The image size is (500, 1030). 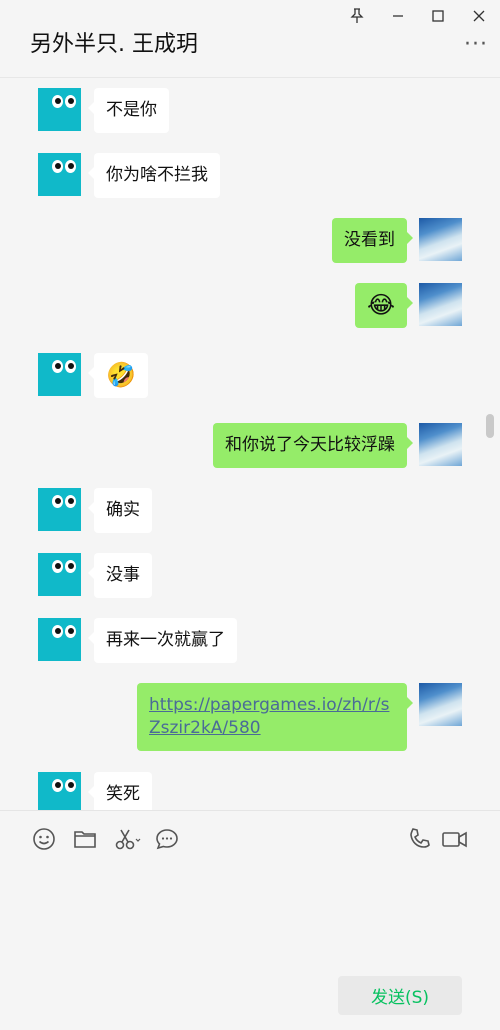 I want to click on message-bubble: 不是你, so click(x=128, y=110).